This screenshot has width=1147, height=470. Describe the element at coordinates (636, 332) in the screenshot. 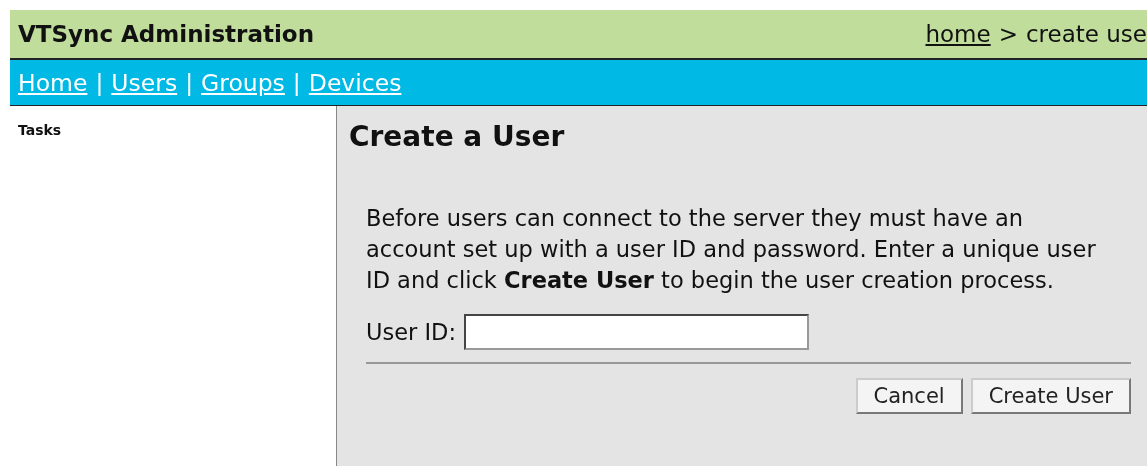

I see `user-id-field` at that location.